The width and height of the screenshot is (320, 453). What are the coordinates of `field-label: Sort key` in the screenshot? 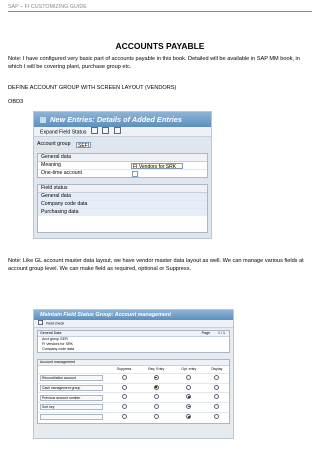 It's located at (71, 407).